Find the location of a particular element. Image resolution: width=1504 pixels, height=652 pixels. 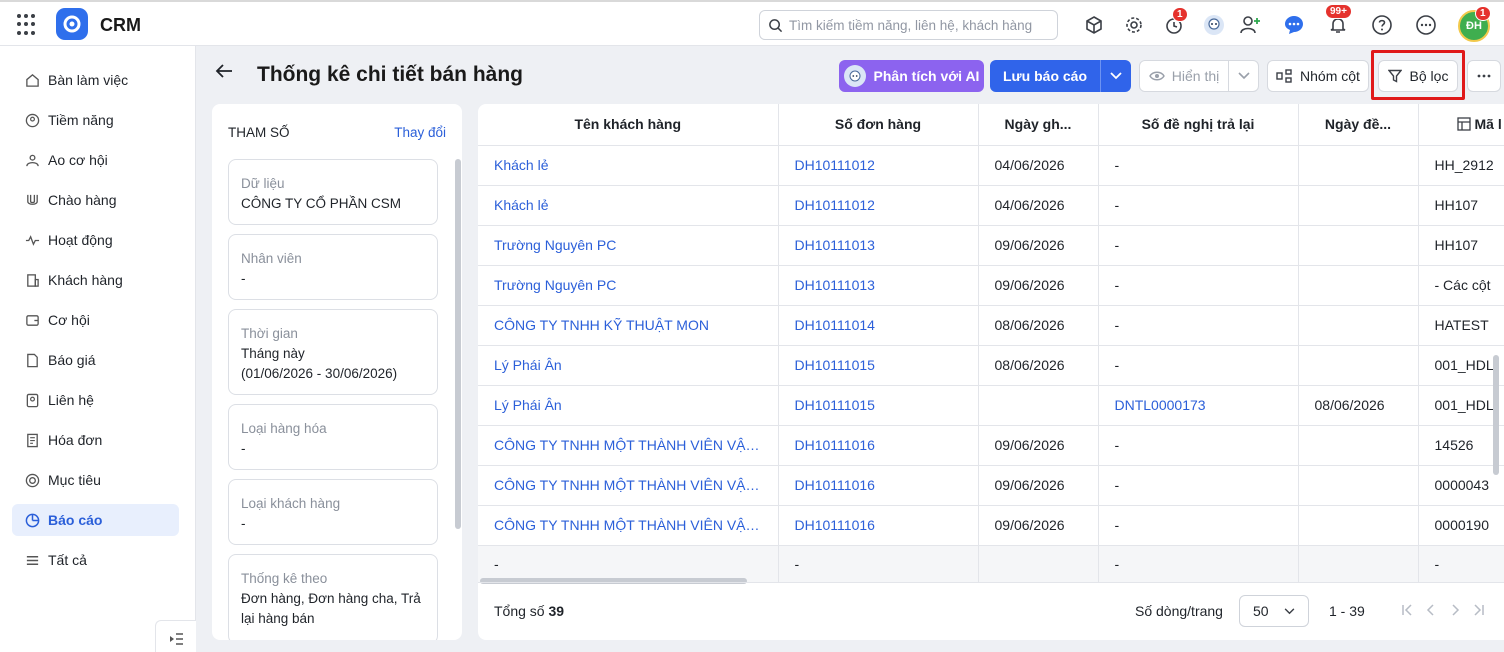

table-cell: 14526 is located at coordinates (1461, 445).